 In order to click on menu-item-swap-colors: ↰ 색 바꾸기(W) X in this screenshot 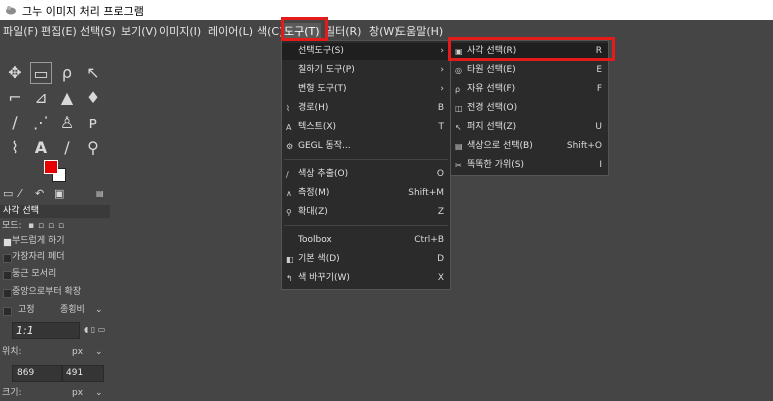, I will do `click(366, 278)`.